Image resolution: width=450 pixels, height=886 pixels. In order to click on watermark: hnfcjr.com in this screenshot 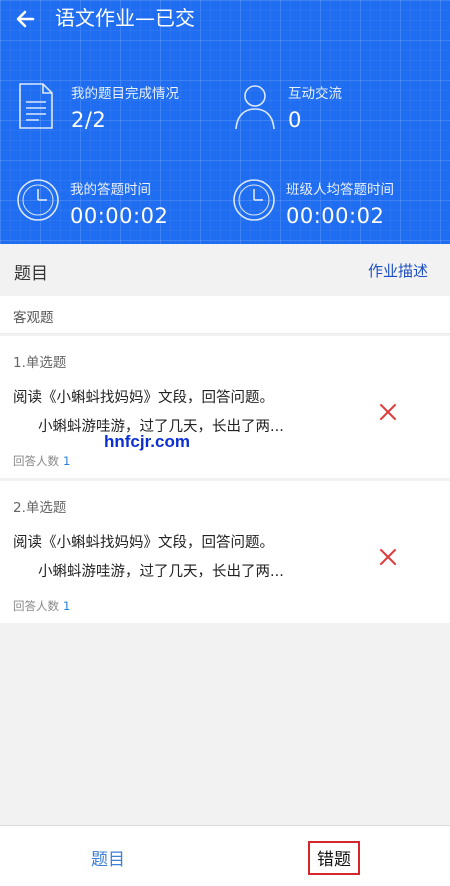, I will do `click(147, 441)`.